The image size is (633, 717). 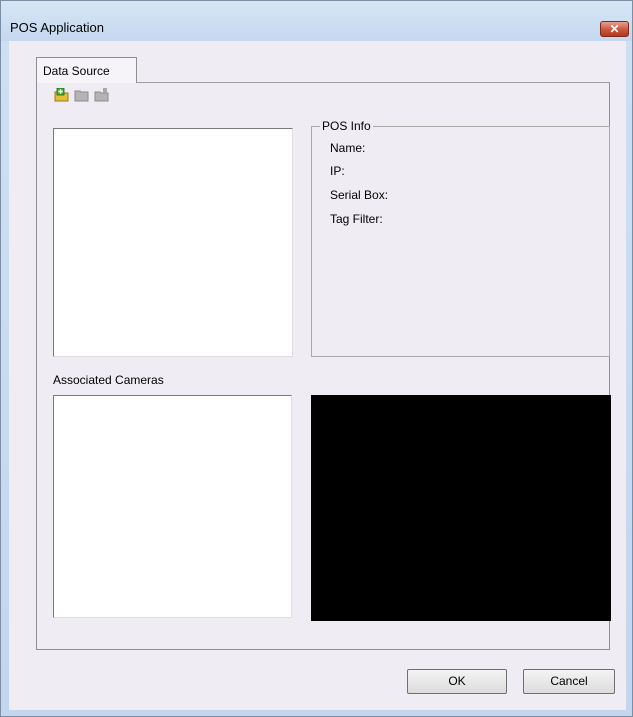 What do you see at coordinates (316, 21) in the screenshot?
I see `title-bar: POS Application ✕` at bounding box center [316, 21].